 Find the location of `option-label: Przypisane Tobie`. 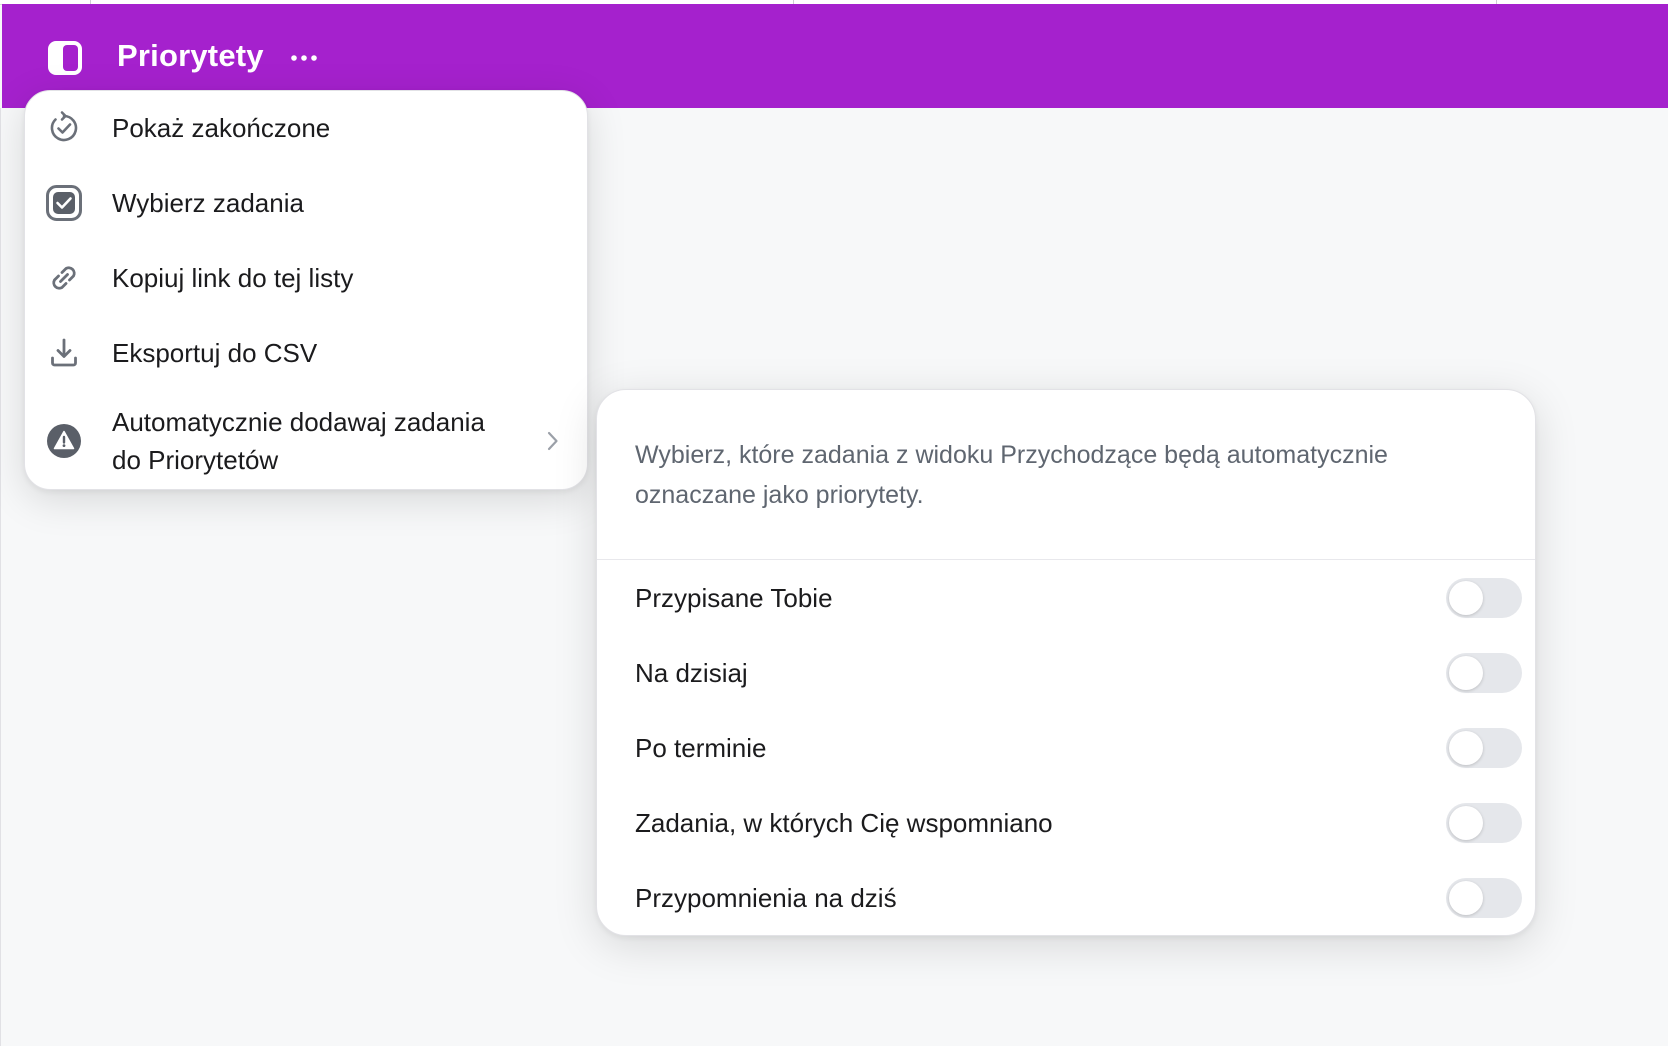

option-label: Przypisane Tobie is located at coordinates (734, 598).